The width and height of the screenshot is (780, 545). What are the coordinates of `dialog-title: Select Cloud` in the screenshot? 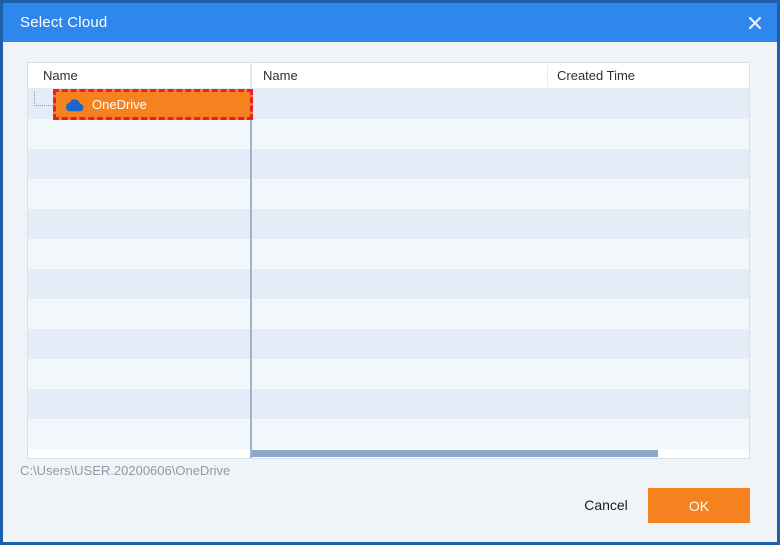 It's located at (64, 22).